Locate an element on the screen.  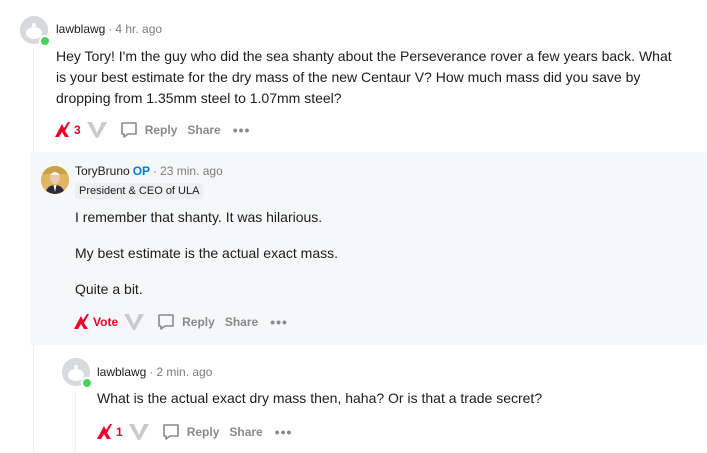
op-badge: OP is located at coordinates (141, 171).